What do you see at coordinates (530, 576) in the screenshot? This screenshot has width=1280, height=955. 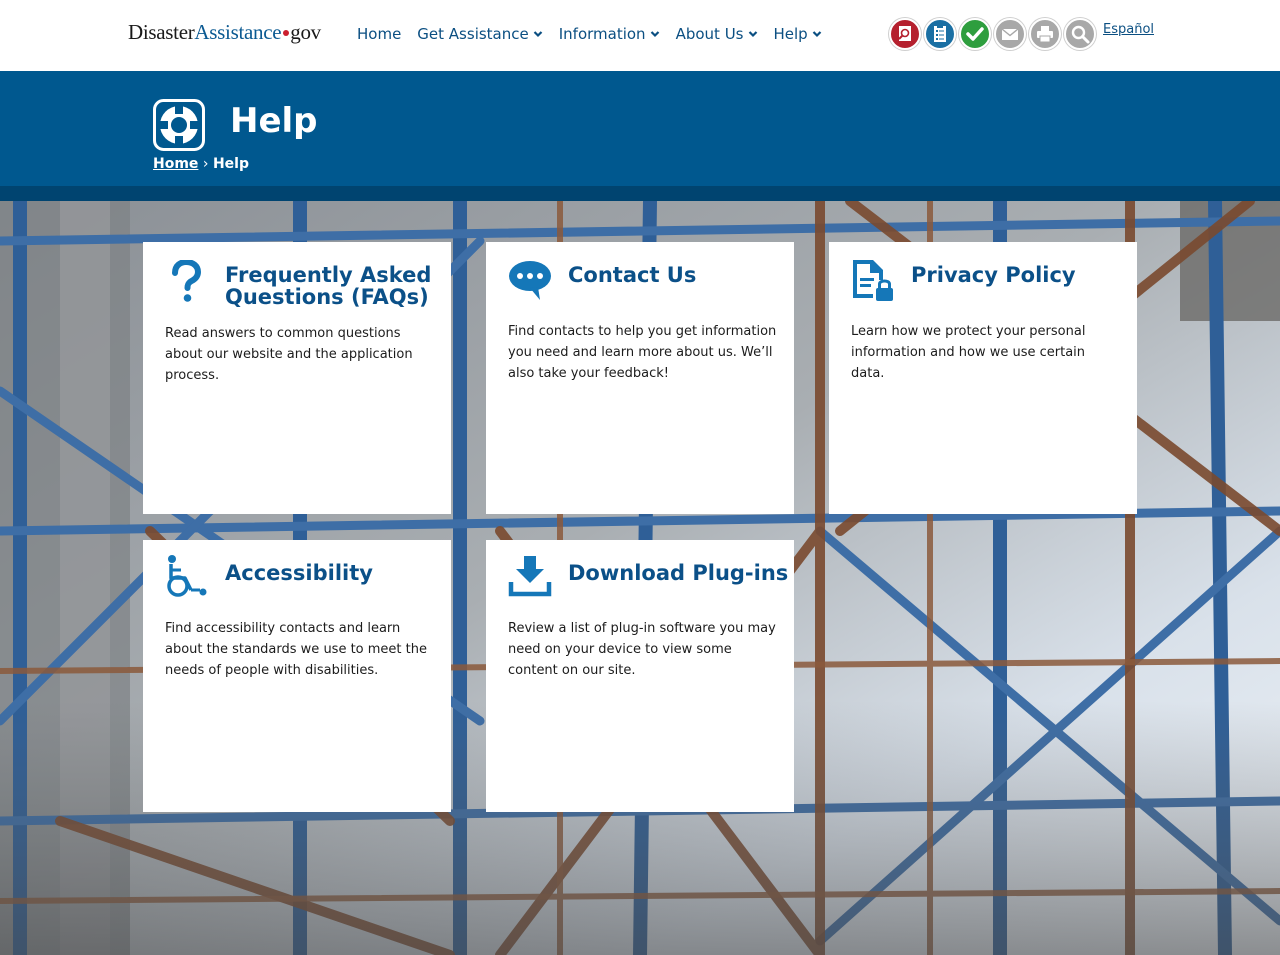 I see `download-icon` at bounding box center [530, 576].